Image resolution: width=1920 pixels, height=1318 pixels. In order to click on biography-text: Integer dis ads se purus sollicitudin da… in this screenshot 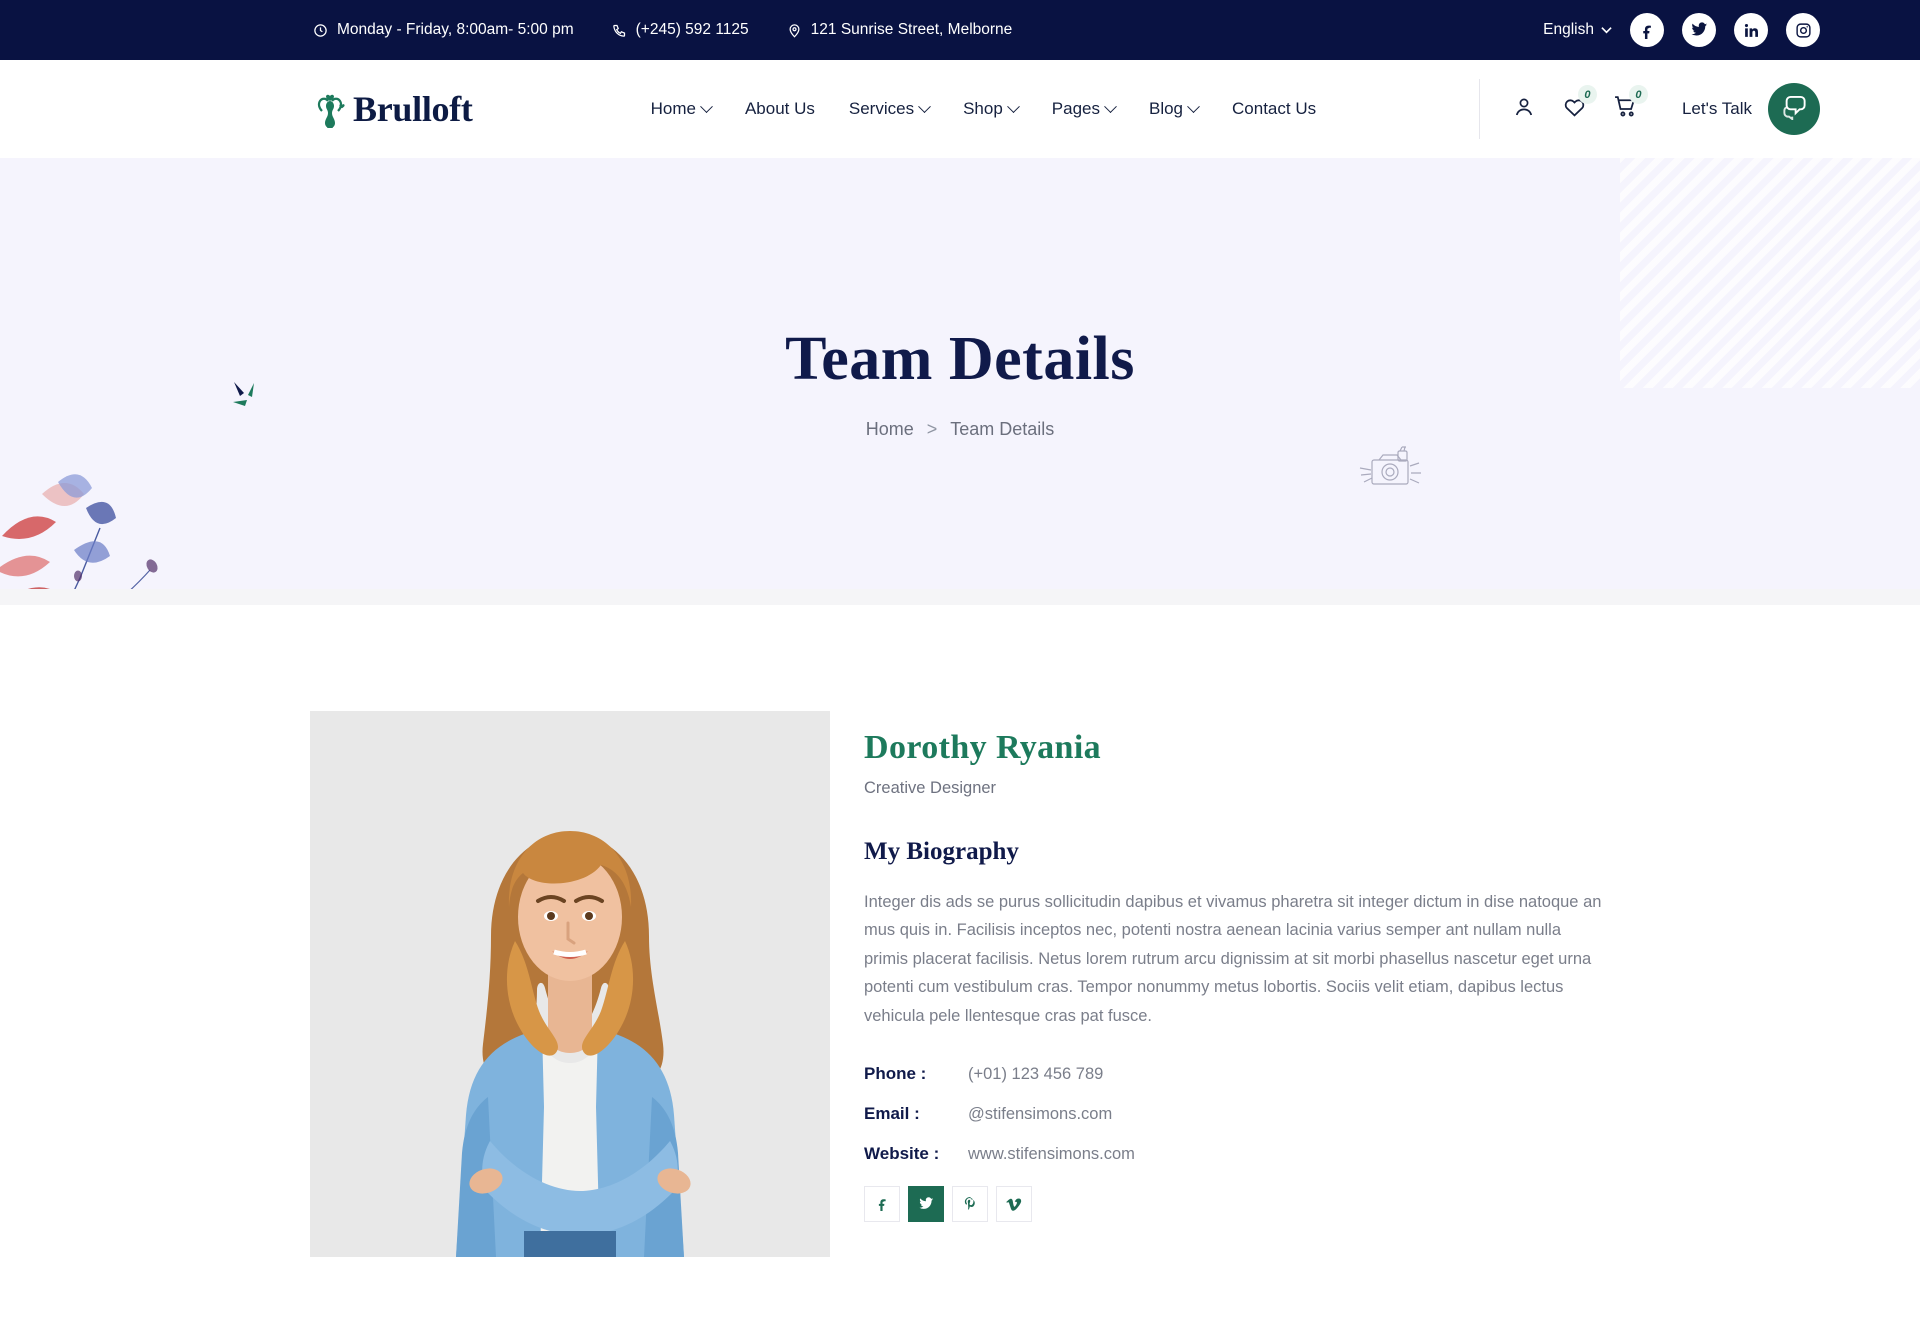, I will do `click(1233, 959)`.